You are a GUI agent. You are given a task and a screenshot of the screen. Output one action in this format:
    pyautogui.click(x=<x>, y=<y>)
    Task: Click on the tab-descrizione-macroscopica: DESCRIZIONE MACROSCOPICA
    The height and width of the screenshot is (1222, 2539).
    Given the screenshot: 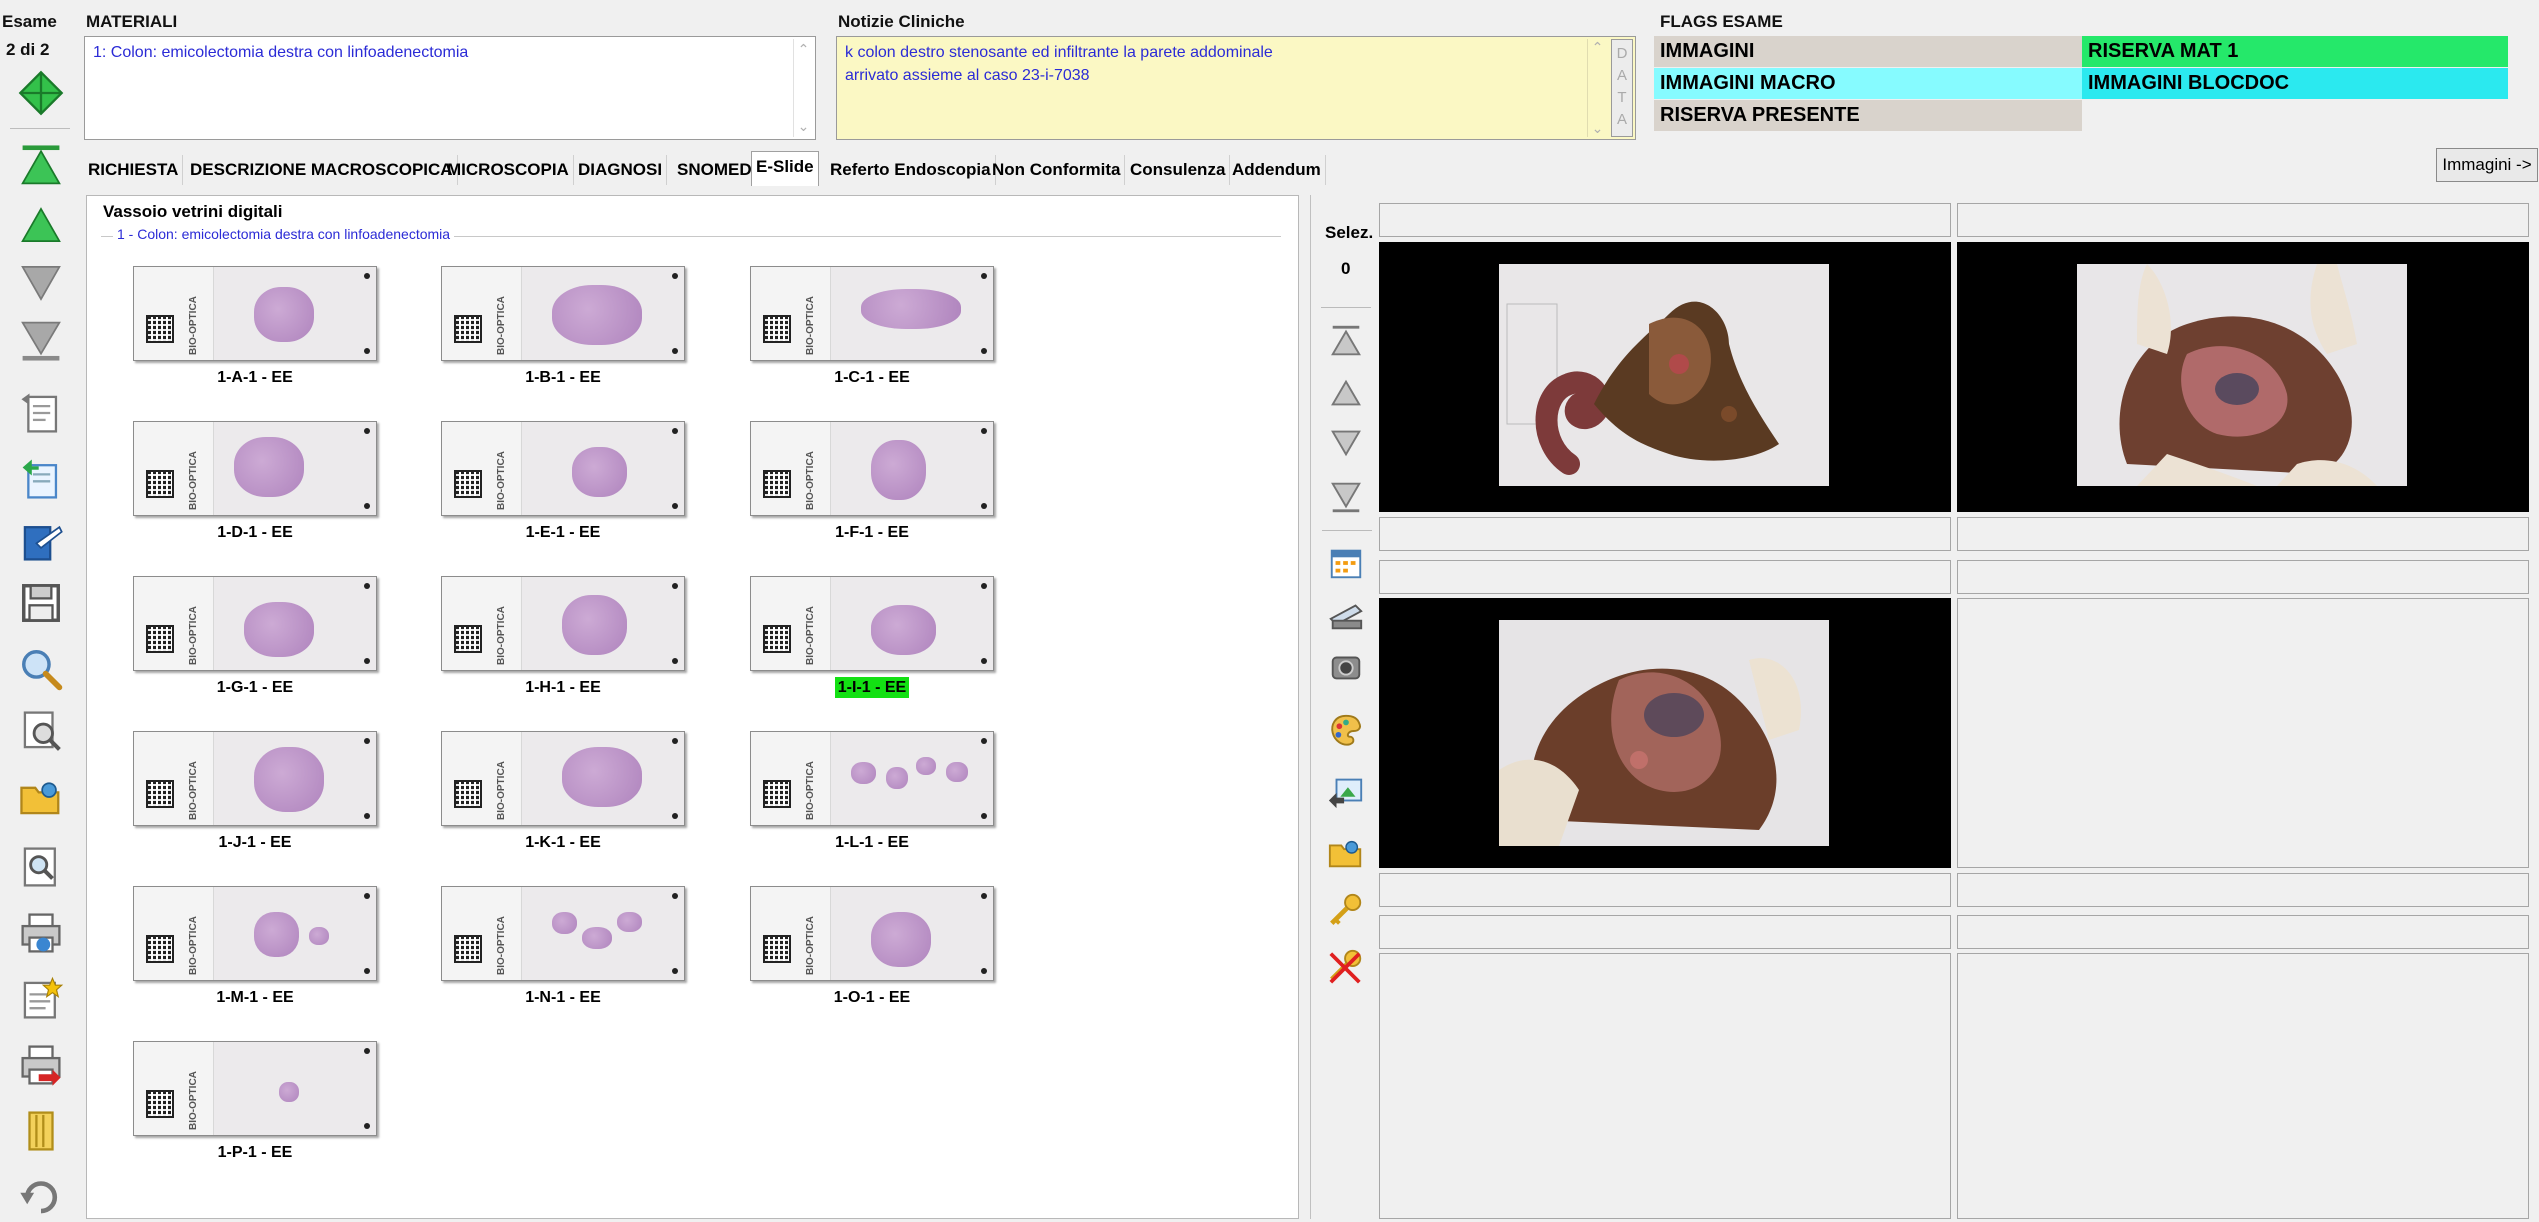 What is the action you would take?
    pyautogui.click(x=322, y=170)
    